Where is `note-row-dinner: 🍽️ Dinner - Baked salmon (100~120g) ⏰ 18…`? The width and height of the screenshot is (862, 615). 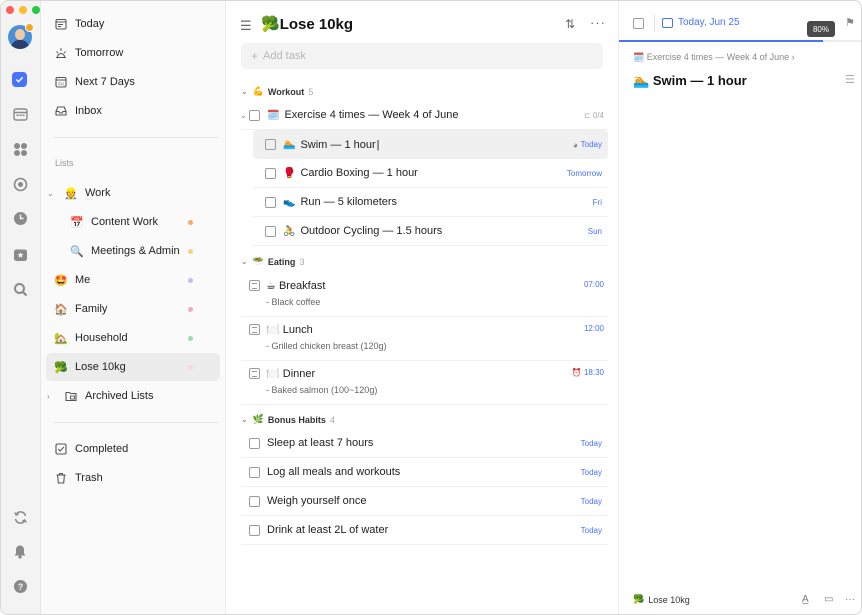 note-row-dinner: 🍽️ Dinner - Baked salmon (100~120g) ⏰ 18… is located at coordinates (424, 384).